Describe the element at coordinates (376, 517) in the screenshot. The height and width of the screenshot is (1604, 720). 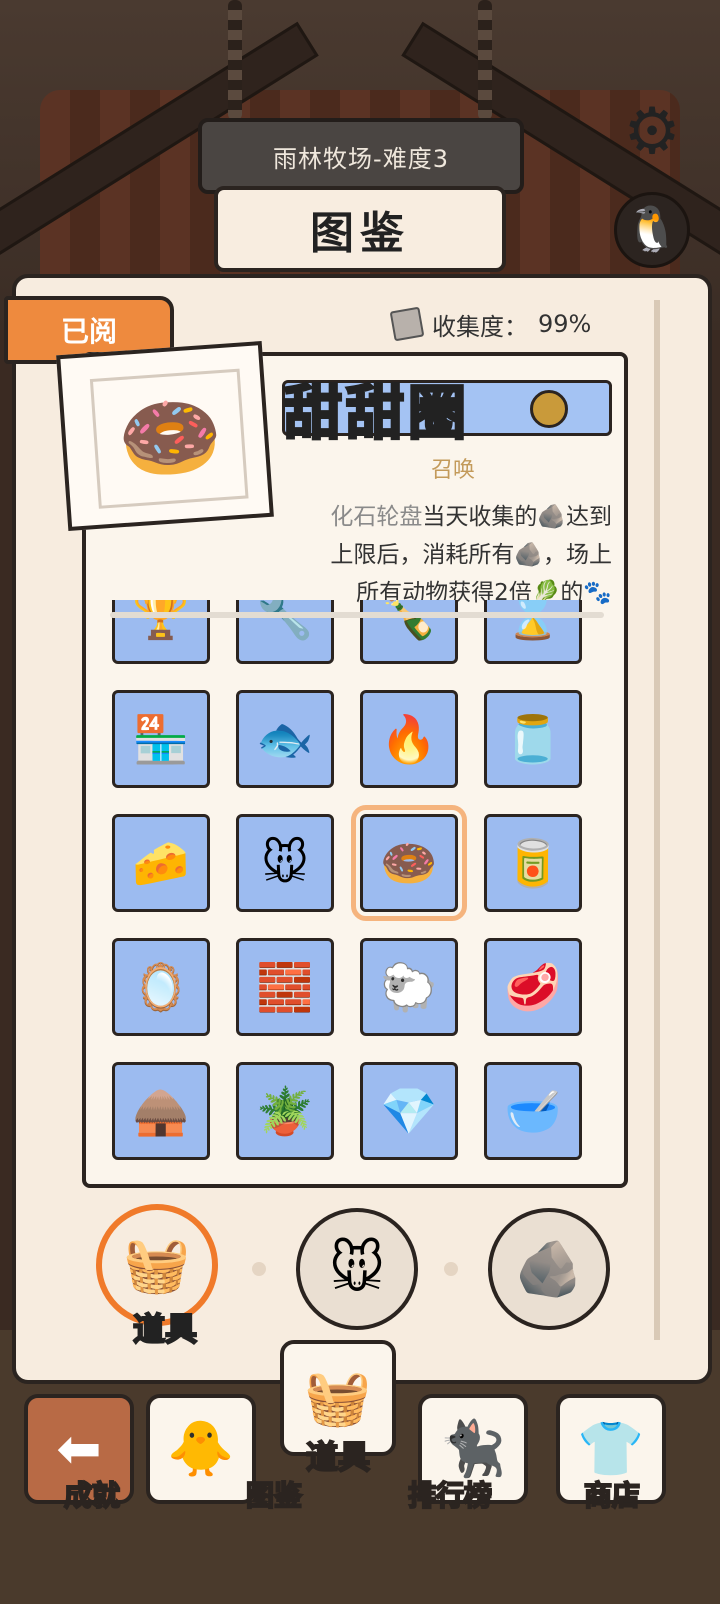
I see `desc-highlight: 化石轮盘` at that location.